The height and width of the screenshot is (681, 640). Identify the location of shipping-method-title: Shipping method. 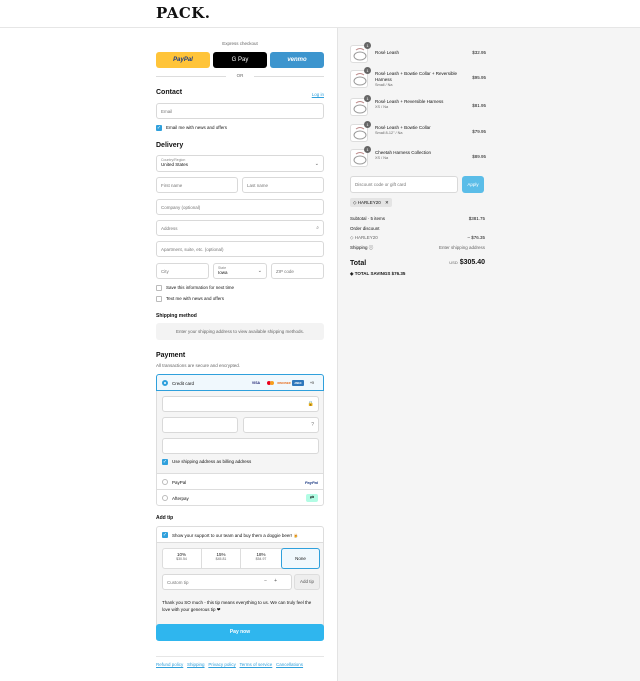
(176, 316).